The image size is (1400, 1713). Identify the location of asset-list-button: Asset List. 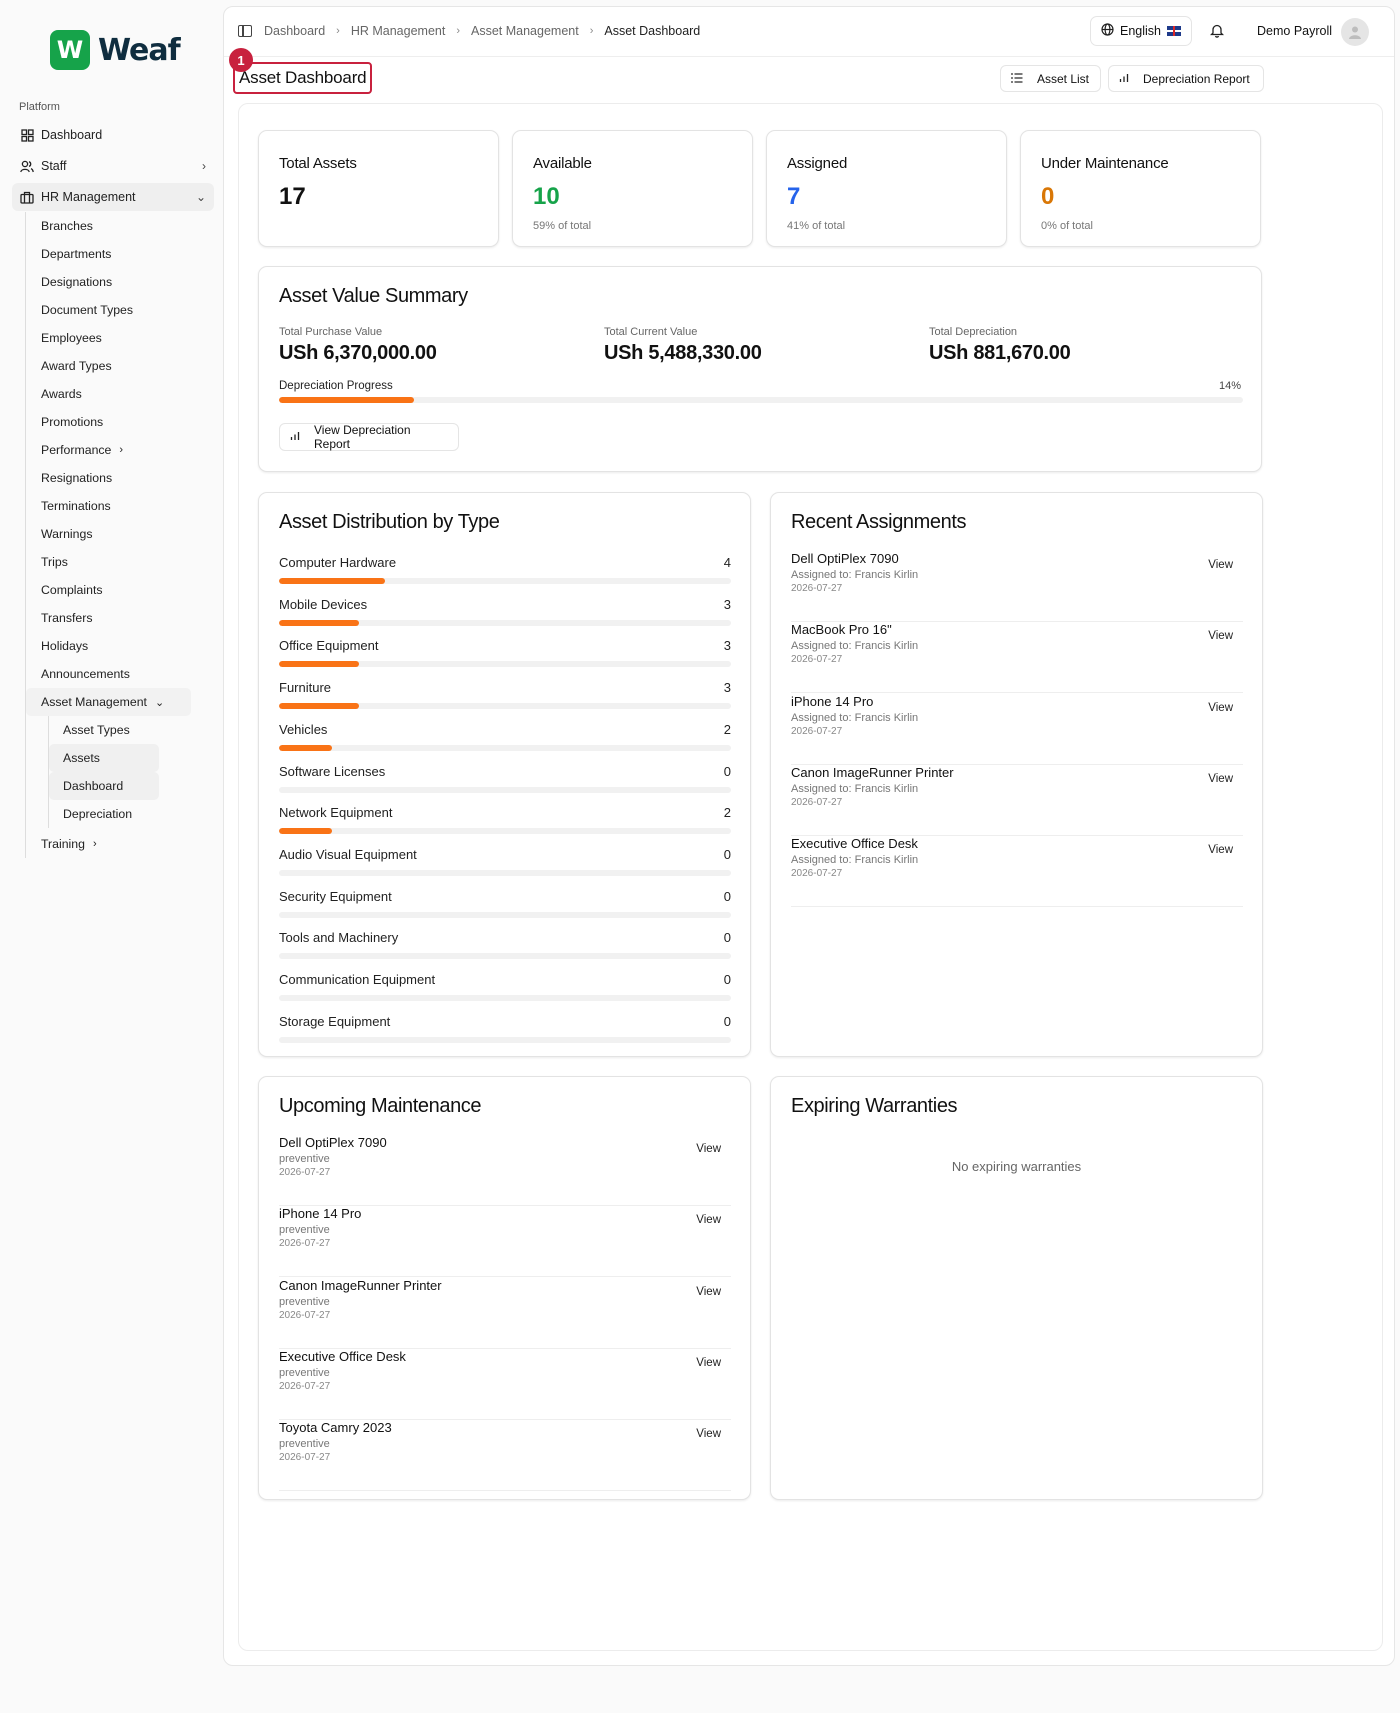
(1050, 78).